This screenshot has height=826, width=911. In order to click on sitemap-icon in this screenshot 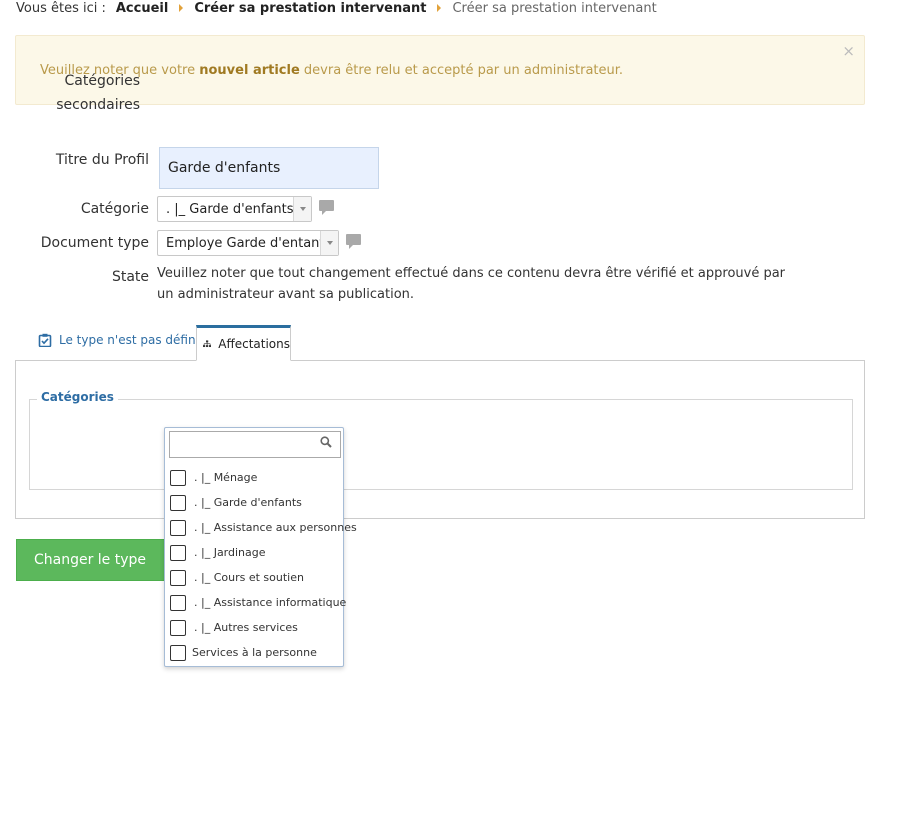, I will do `click(207, 344)`.